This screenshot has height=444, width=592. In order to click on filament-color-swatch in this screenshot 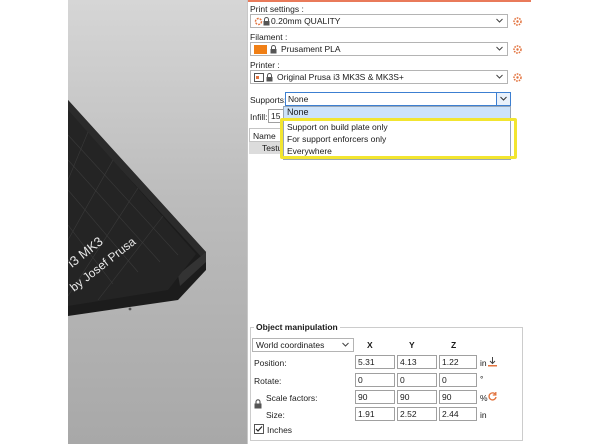, I will do `click(260, 49)`.